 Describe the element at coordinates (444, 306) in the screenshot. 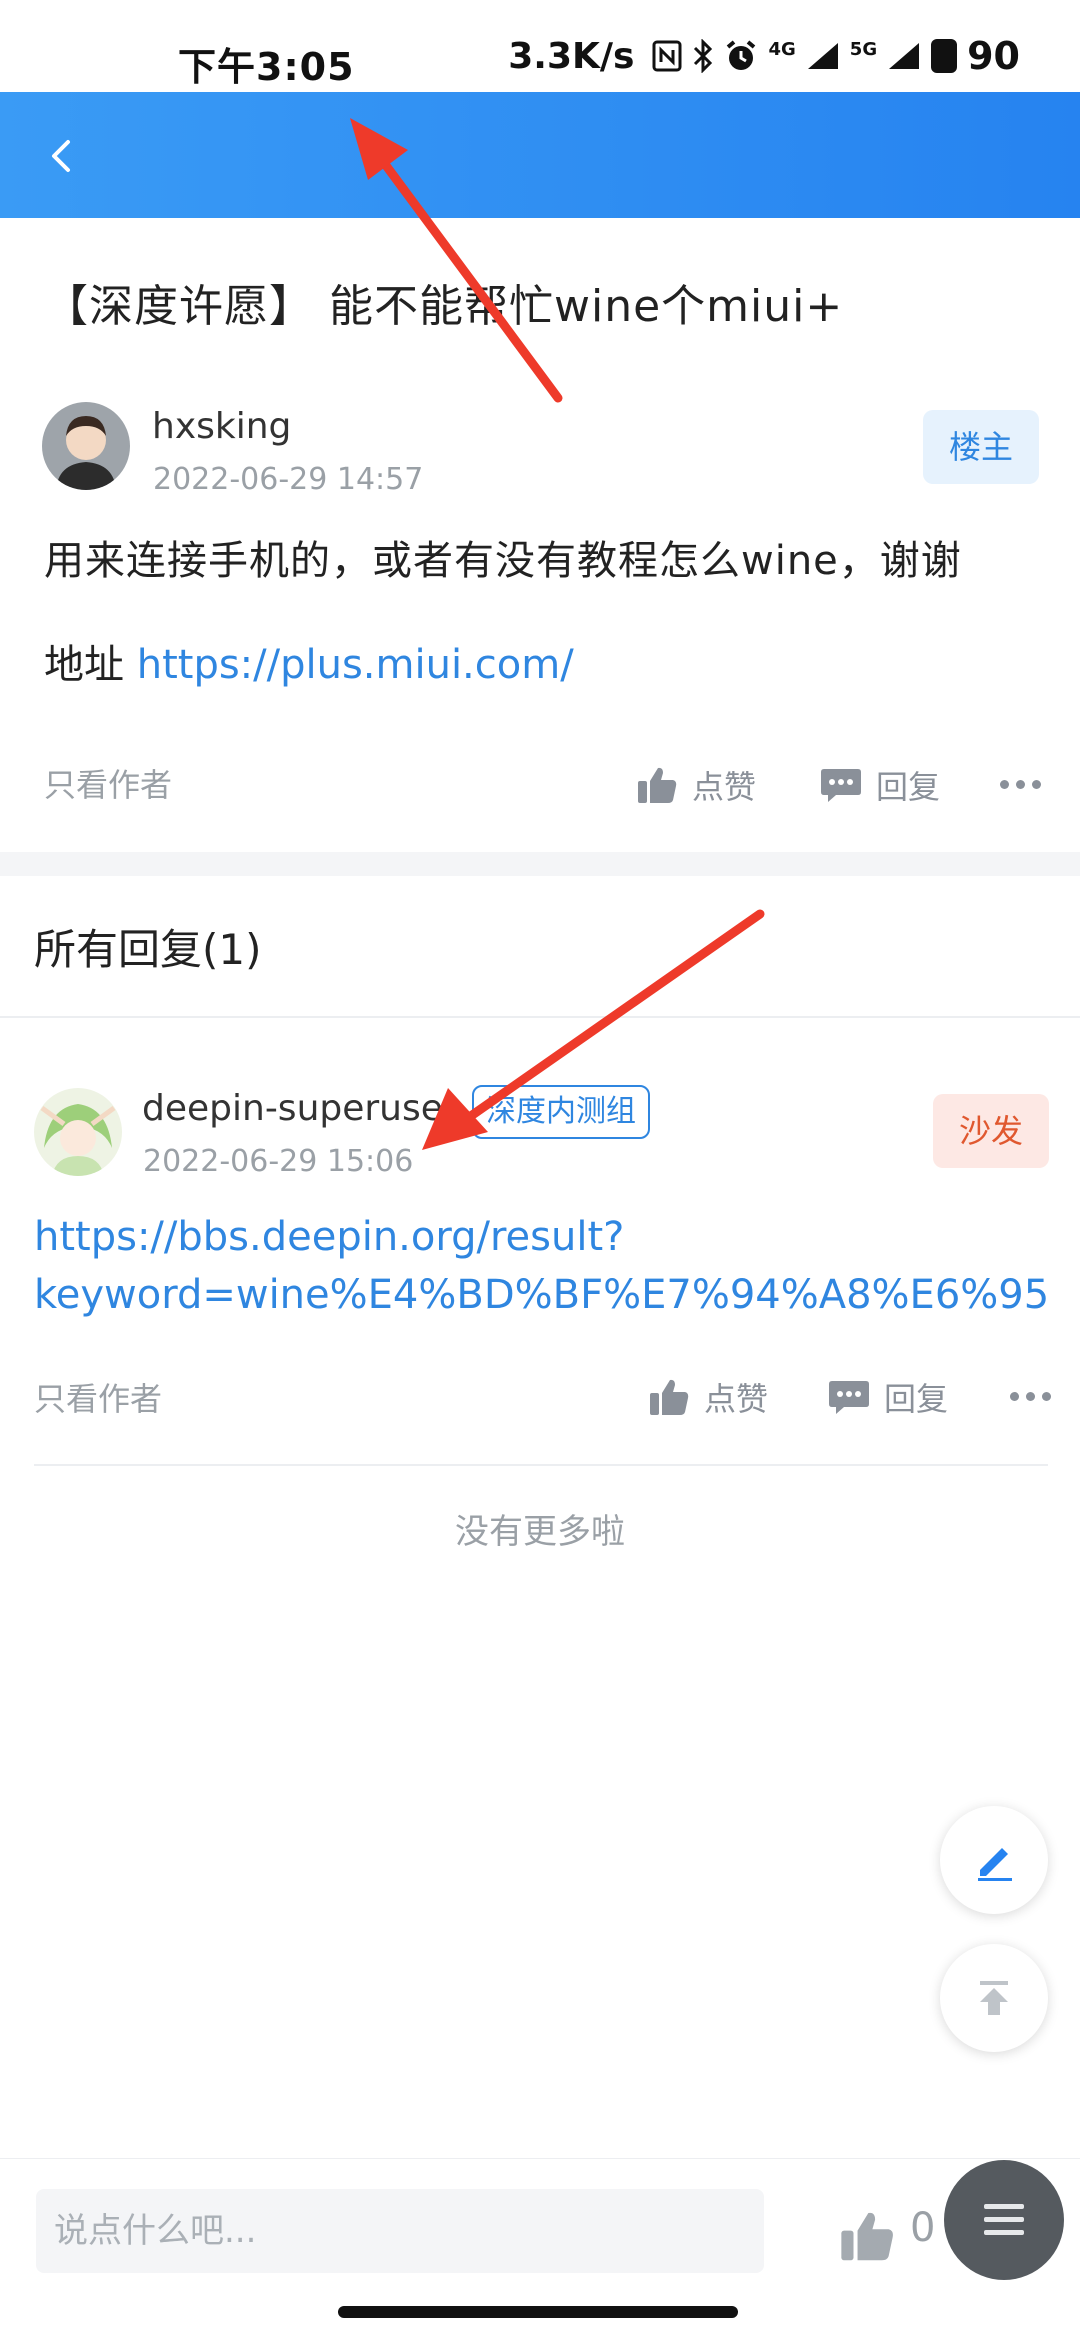

I see `post-title: 【深度许愿】 能不能帮忙wine个miui+` at that location.